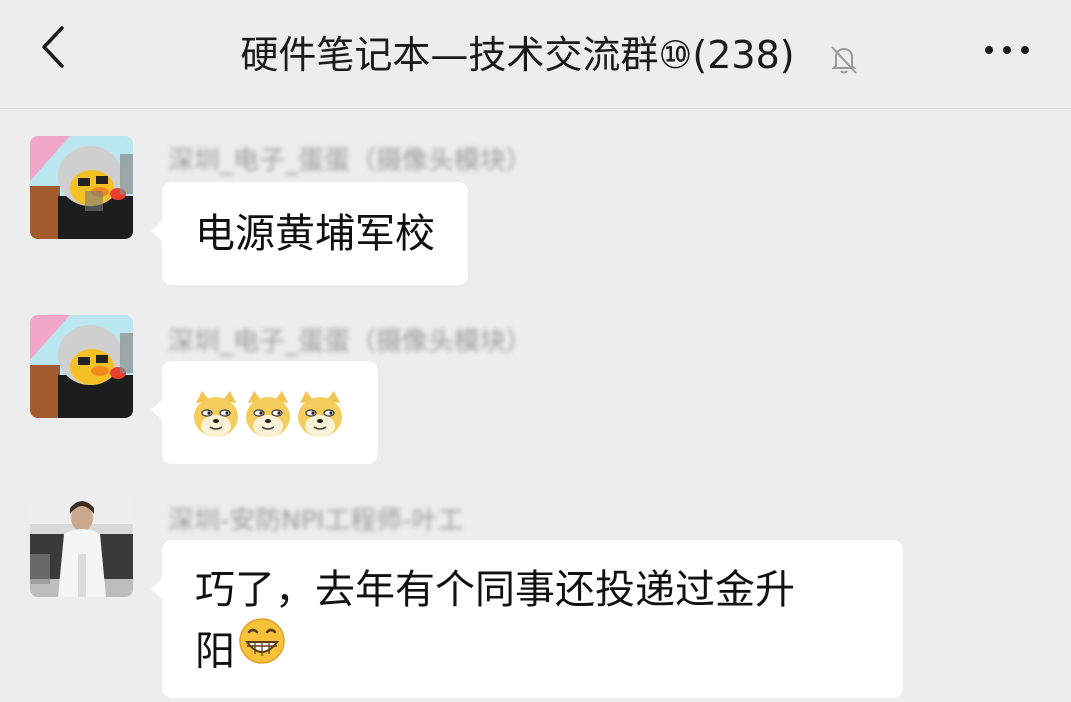 This screenshot has height=702, width=1071. What do you see at coordinates (315, 234) in the screenshot?
I see `message-text: 电源黄埔军校` at bounding box center [315, 234].